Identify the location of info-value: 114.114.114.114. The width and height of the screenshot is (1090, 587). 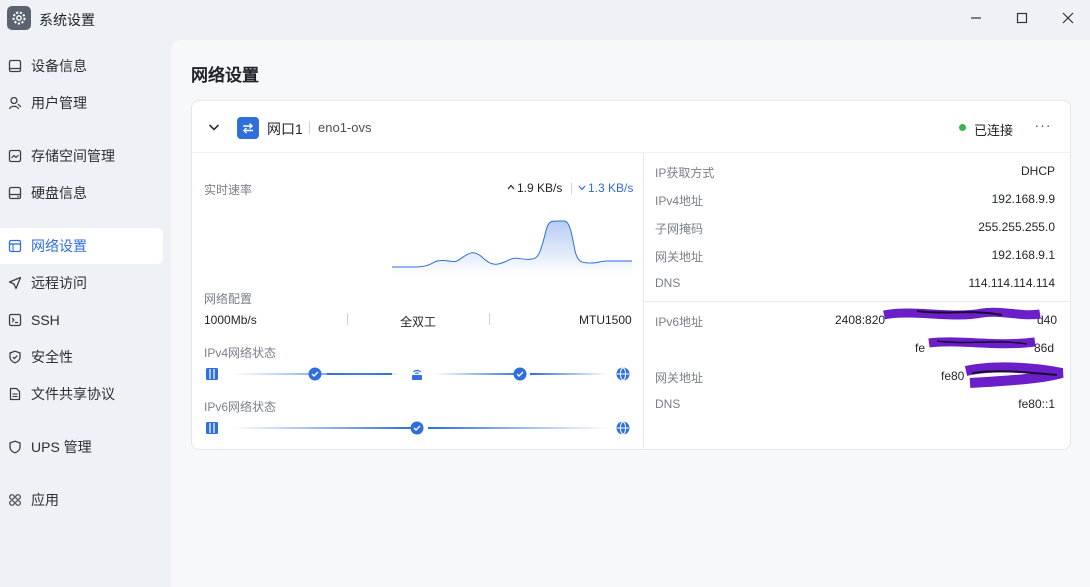
(1011, 283).